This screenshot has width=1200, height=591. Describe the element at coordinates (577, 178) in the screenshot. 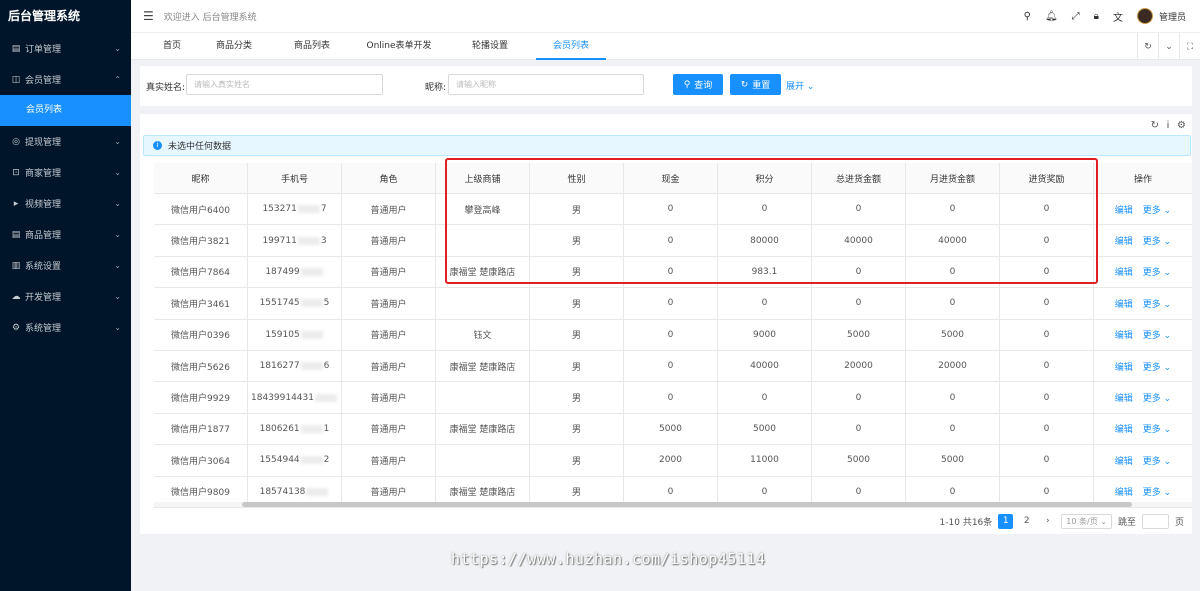

I see `column-header: 性别` at that location.